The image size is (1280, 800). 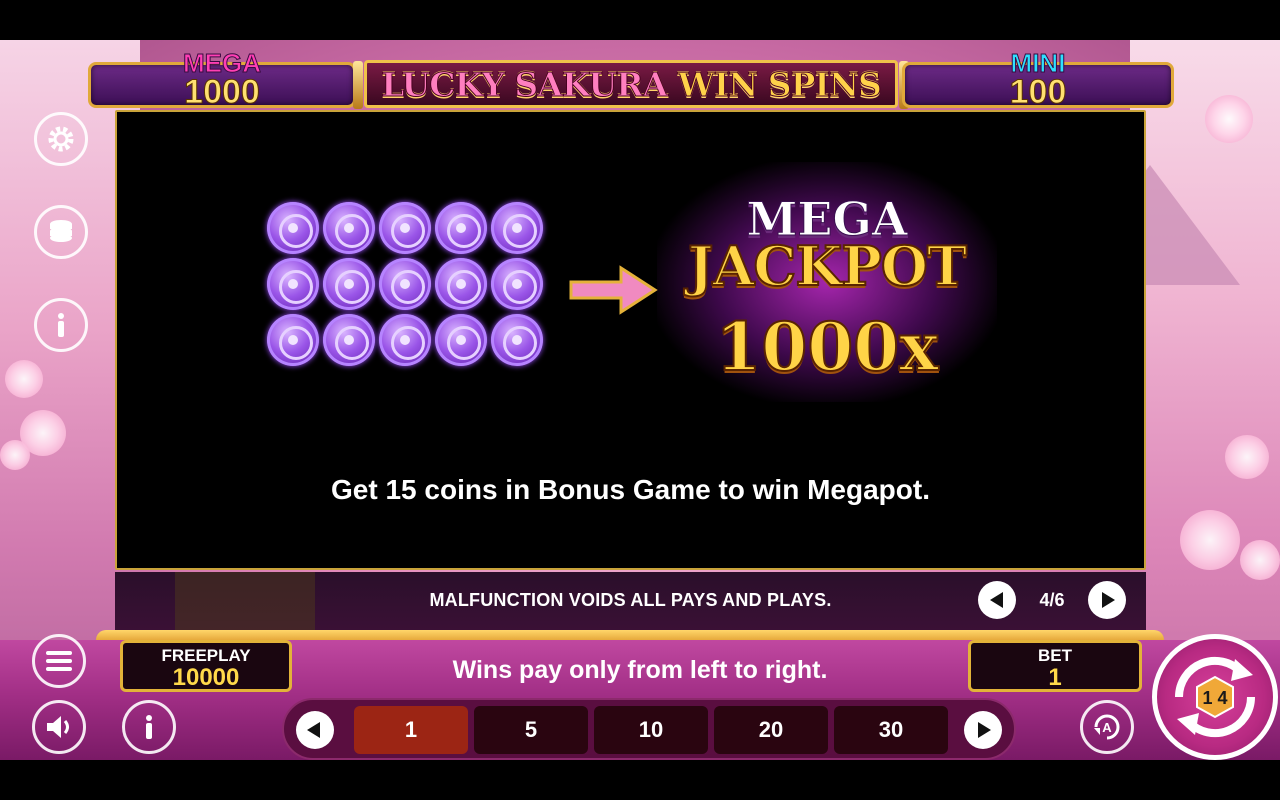 I want to click on game-title-part2: WIN SPINS, so click(x=779, y=84).